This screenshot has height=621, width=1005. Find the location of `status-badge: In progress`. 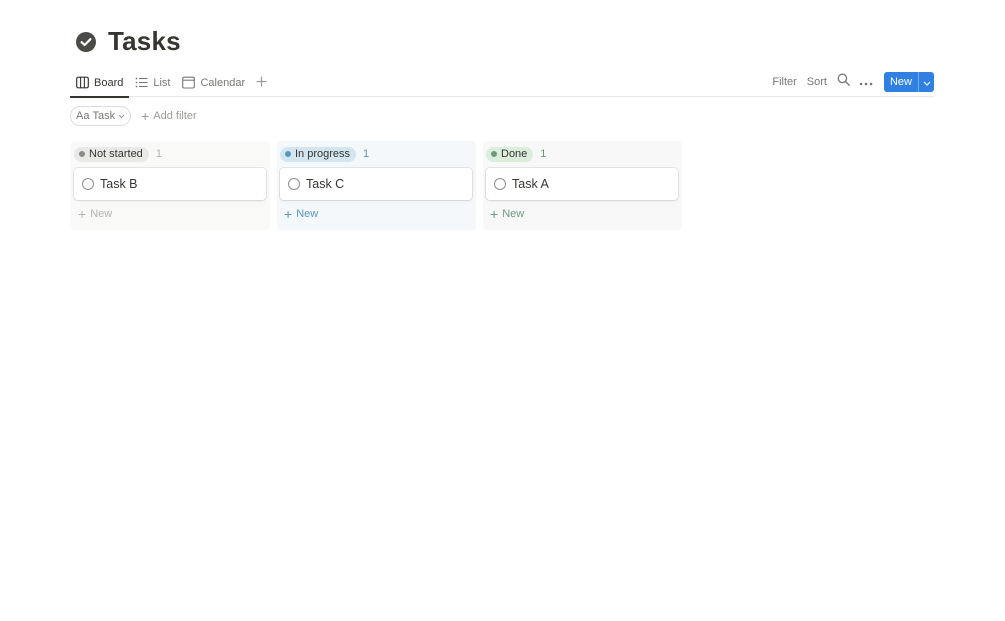

status-badge: In progress is located at coordinates (318, 154).